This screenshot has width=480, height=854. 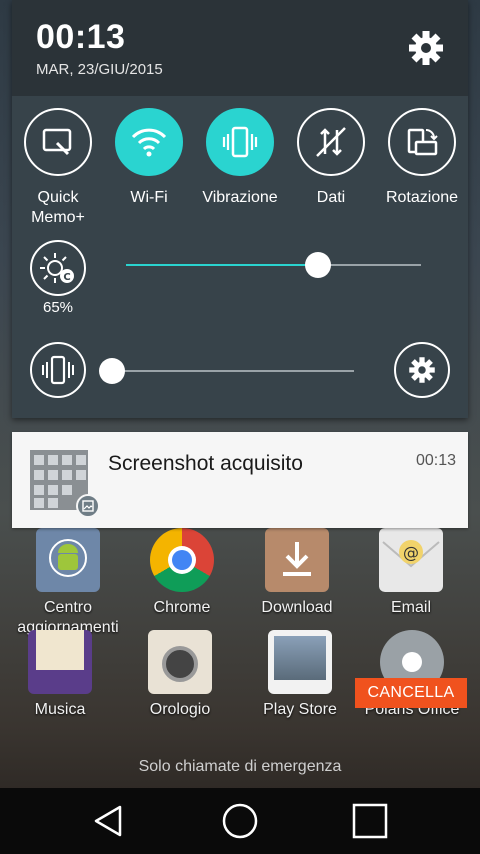 What do you see at coordinates (240, 142) in the screenshot?
I see `vibration-icon` at bounding box center [240, 142].